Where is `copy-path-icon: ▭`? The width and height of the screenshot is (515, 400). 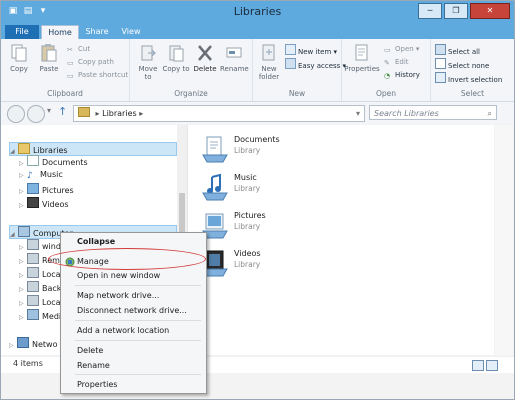 copy-path-icon: ▭ is located at coordinates (70, 63).